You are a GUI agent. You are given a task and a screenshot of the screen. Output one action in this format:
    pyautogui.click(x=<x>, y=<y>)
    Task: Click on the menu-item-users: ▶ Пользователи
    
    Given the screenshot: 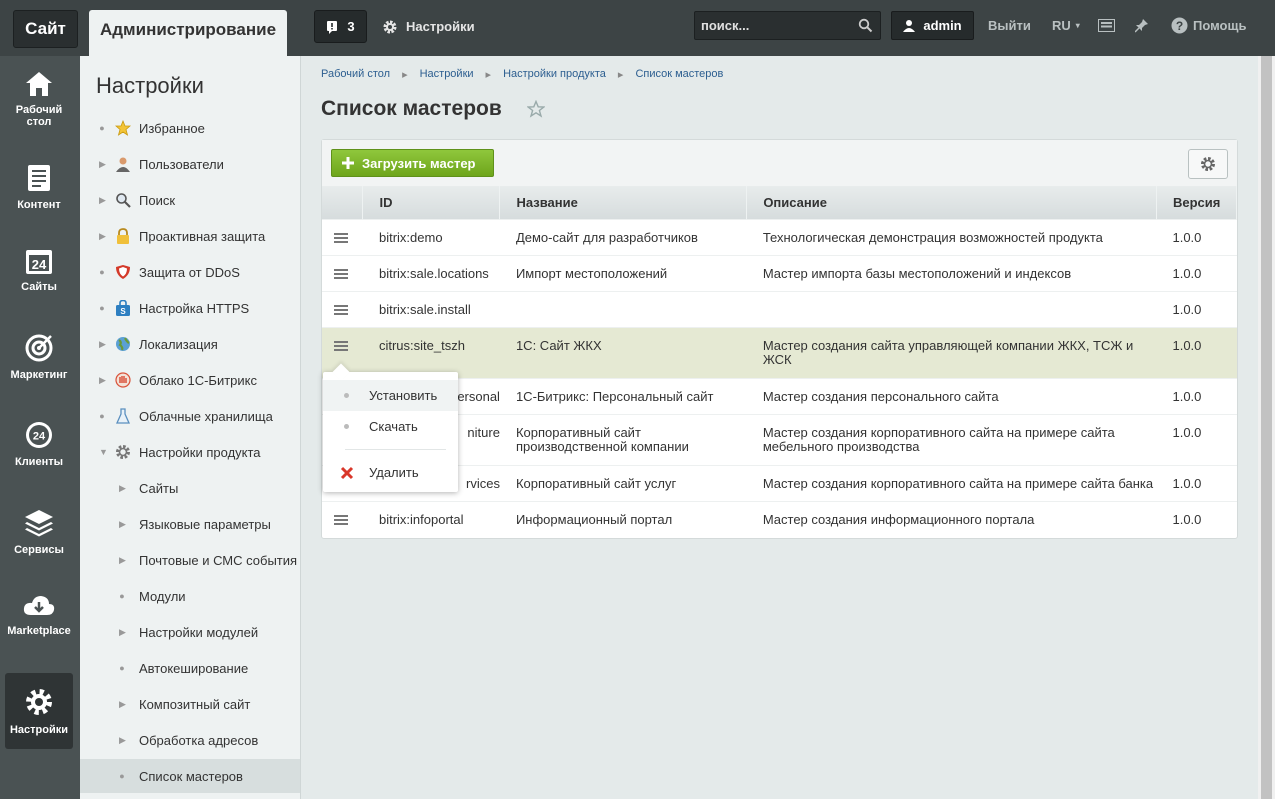 What is the action you would take?
    pyautogui.click(x=190, y=164)
    